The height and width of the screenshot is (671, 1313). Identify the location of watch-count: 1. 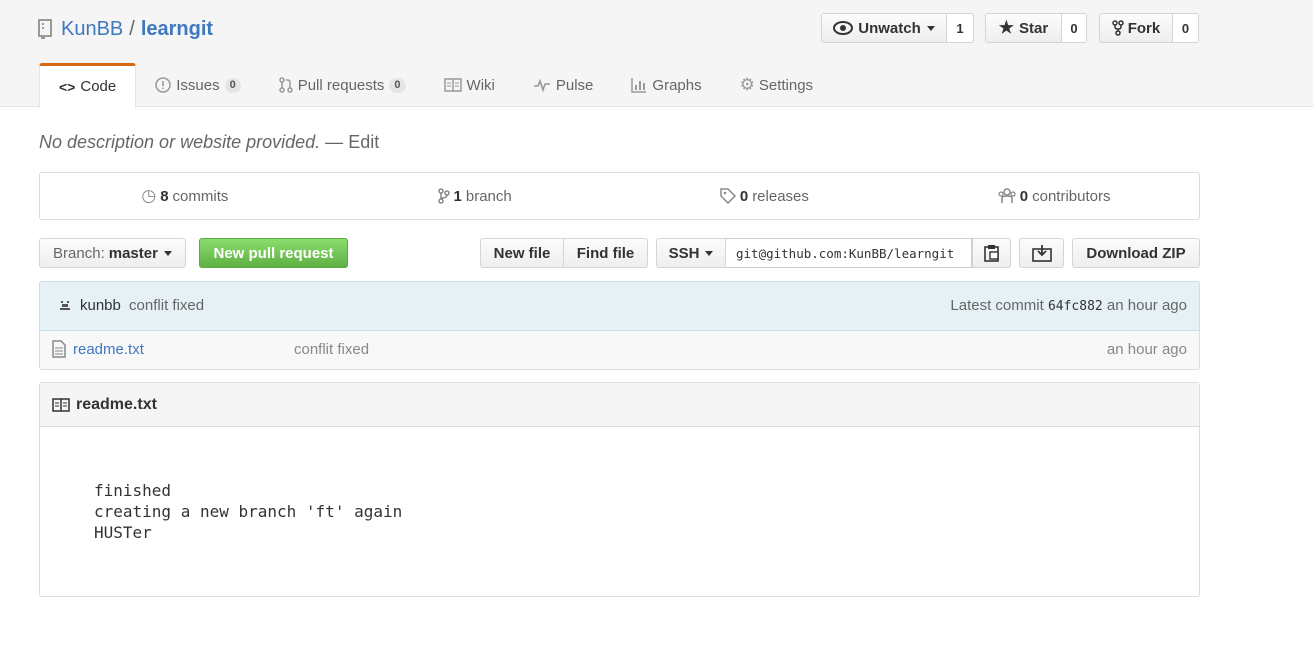
(960, 28).